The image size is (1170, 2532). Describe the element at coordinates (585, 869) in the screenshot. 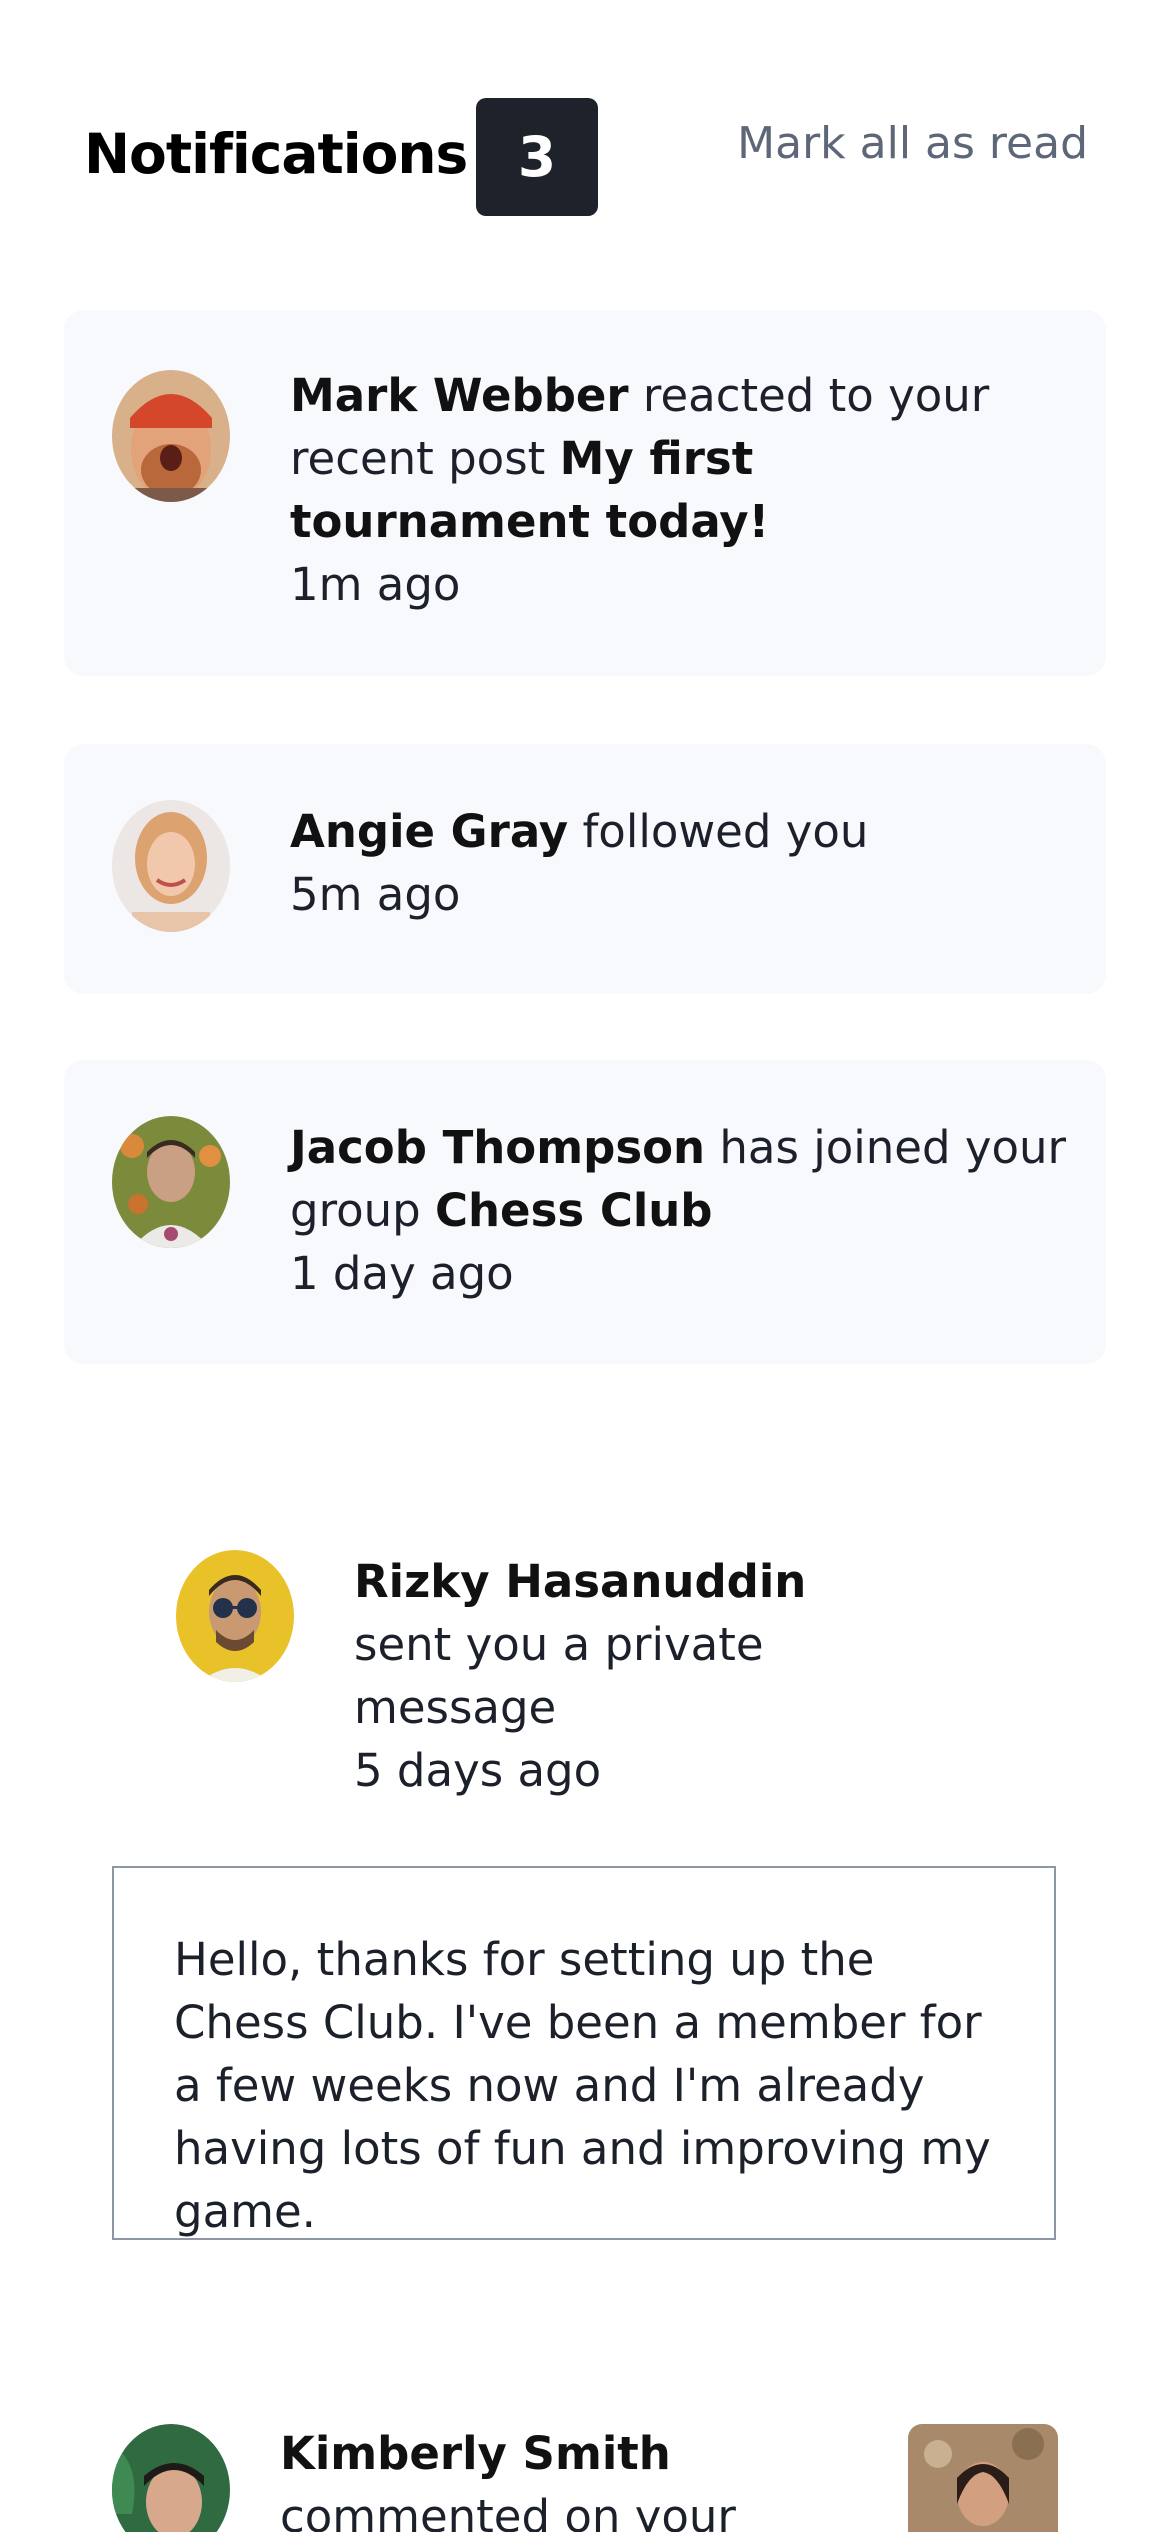

I see `notification-item: Angie Gray followed you 5m ago` at that location.